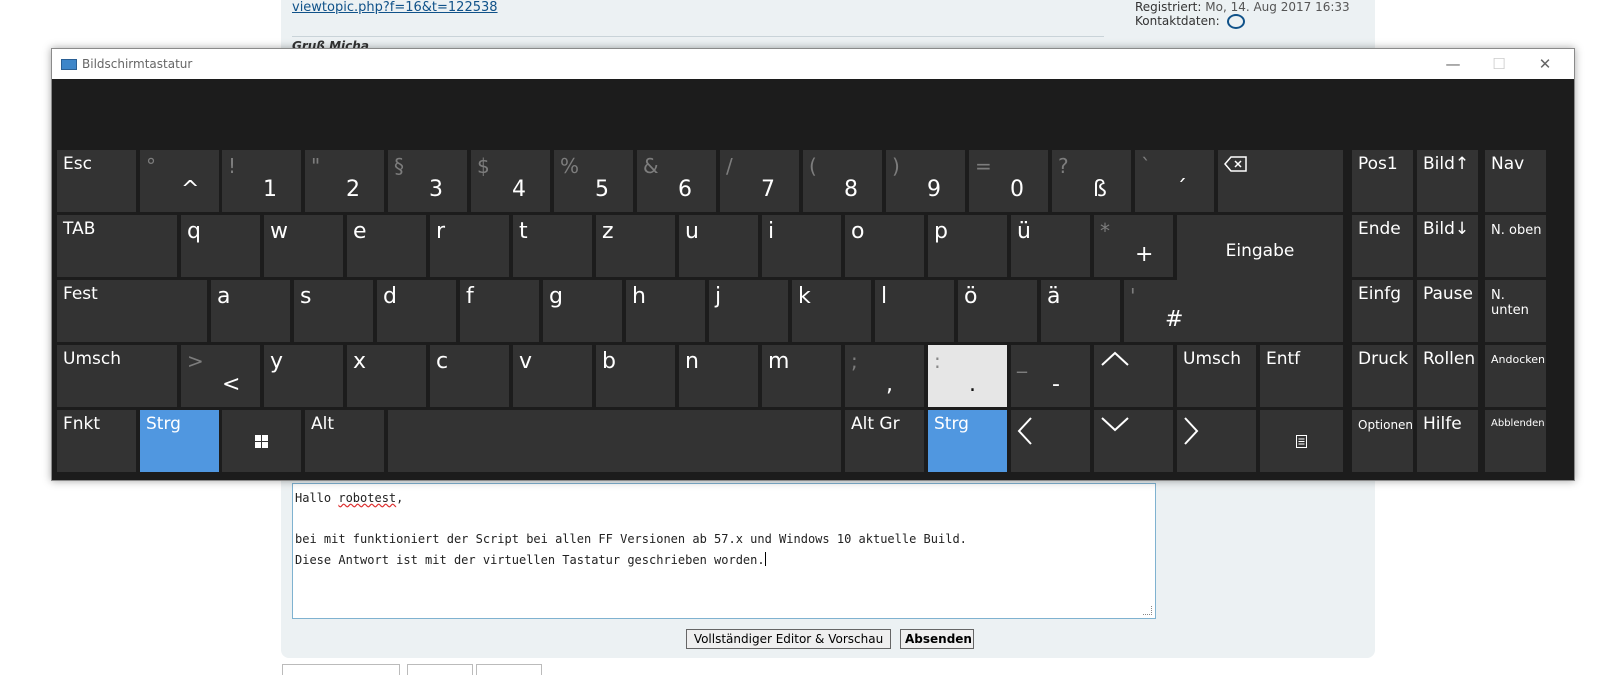 The height and width of the screenshot is (675, 1607). Describe the element at coordinates (220, 246) in the screenshot. I see `key-q: q` at that location.